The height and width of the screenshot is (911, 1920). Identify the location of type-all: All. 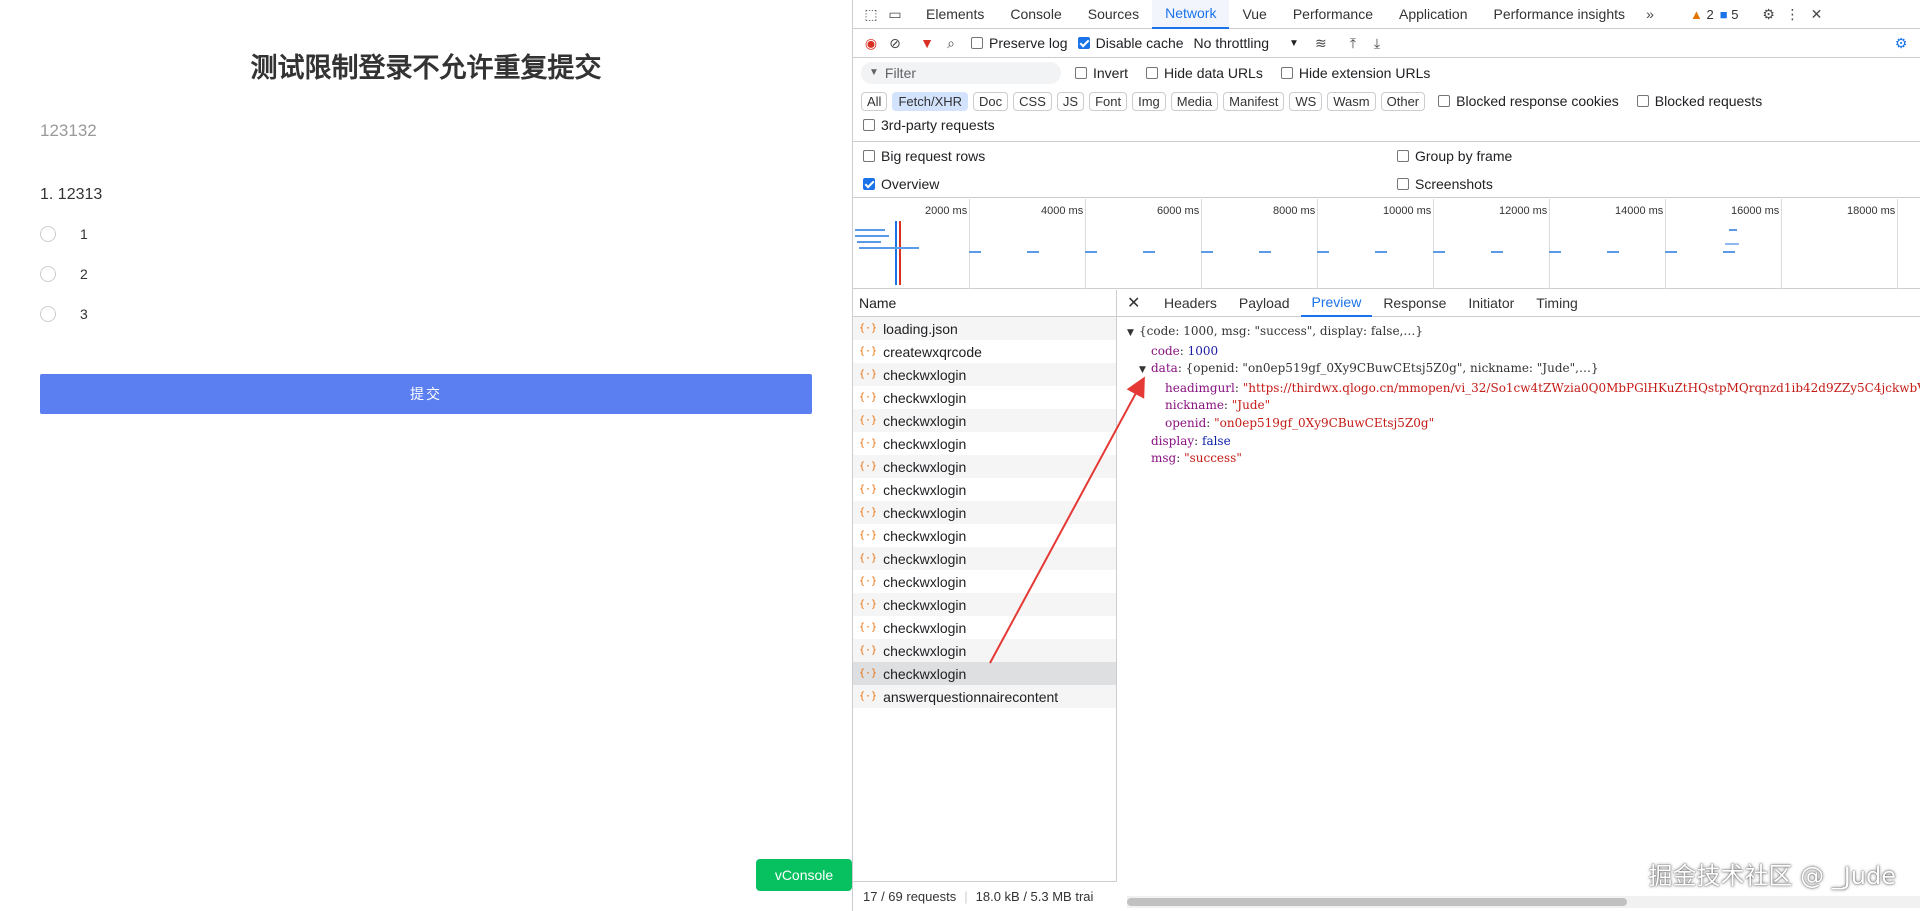
(874, 101).